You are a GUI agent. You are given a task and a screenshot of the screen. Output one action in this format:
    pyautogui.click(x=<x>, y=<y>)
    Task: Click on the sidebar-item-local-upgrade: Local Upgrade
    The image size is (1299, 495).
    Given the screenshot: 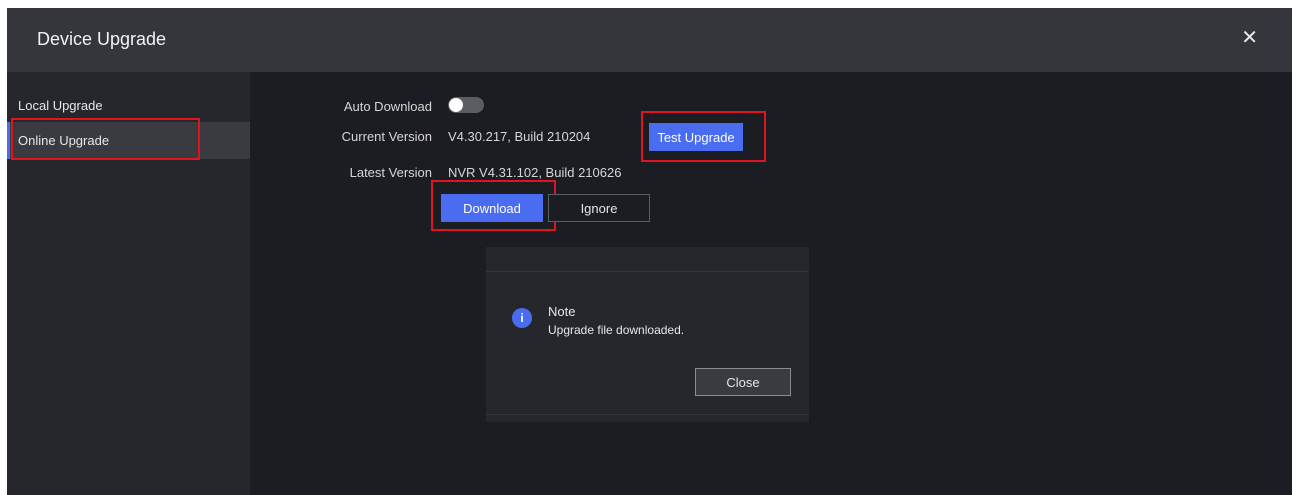 What is the action you would take?
    pyautogui.click(x=128, y=105)
    